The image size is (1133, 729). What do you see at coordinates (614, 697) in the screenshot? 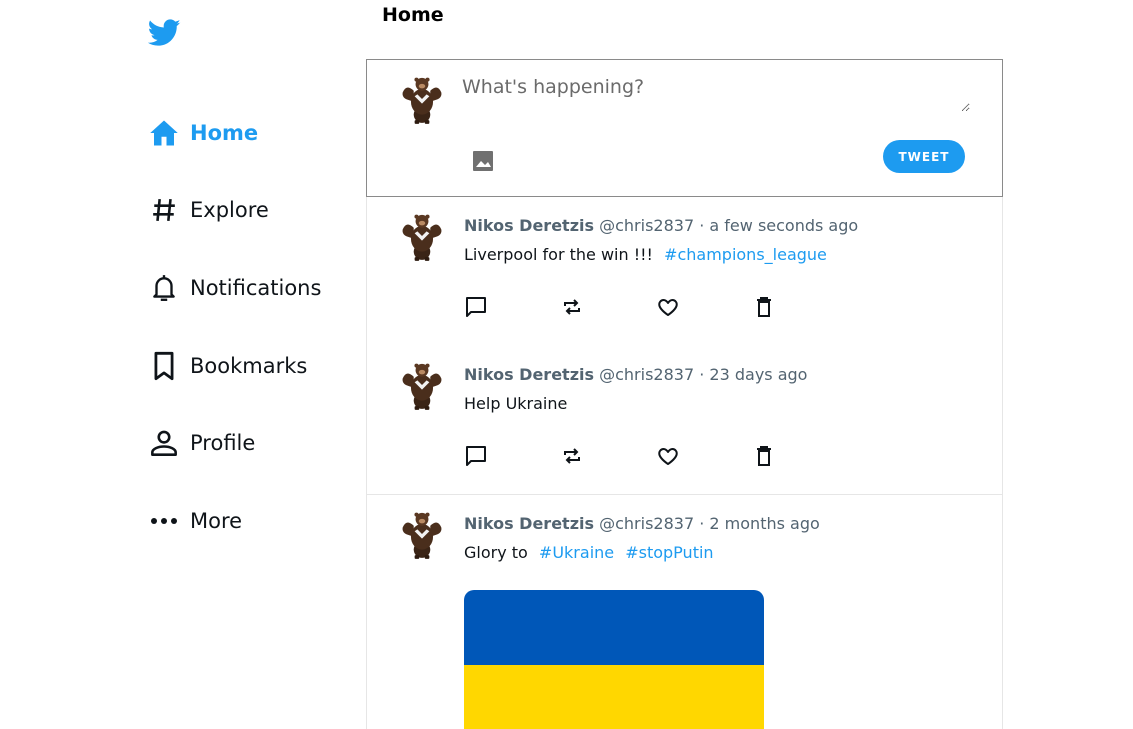
I see `flag-yellow-stripe` at bounding box center [614, 697].